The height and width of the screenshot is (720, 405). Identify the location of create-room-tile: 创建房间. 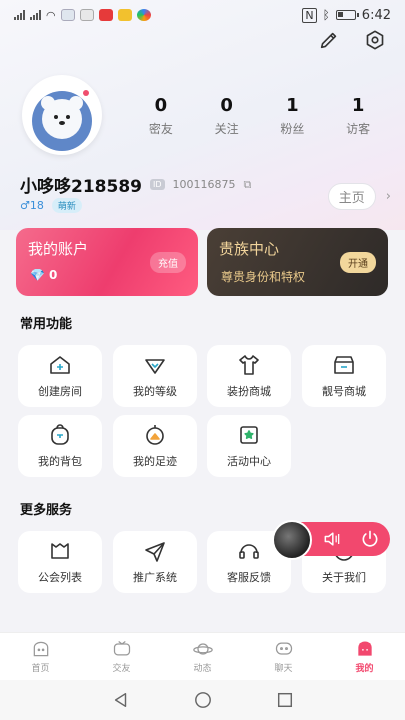
(60, 376).